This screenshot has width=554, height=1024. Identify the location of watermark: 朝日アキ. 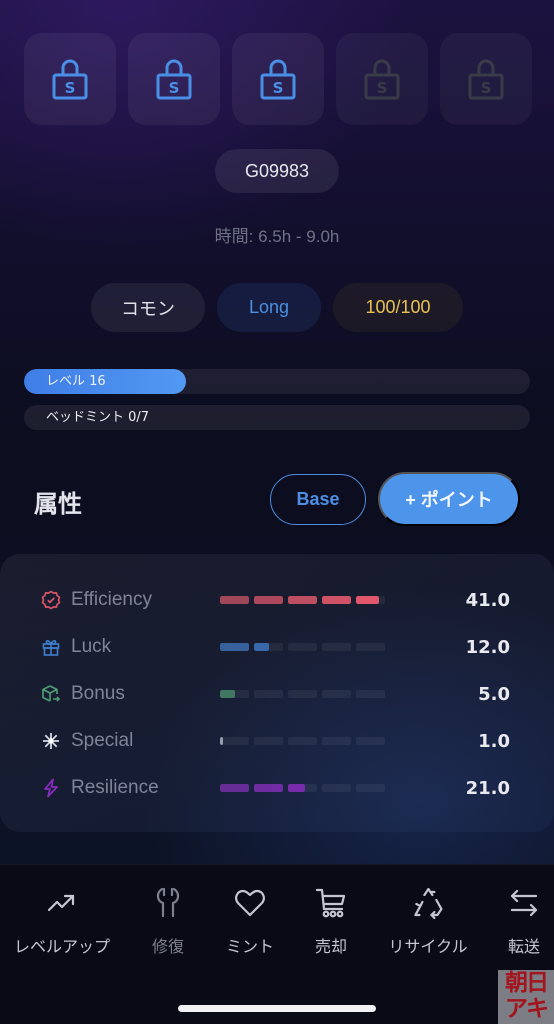
(526, 997).